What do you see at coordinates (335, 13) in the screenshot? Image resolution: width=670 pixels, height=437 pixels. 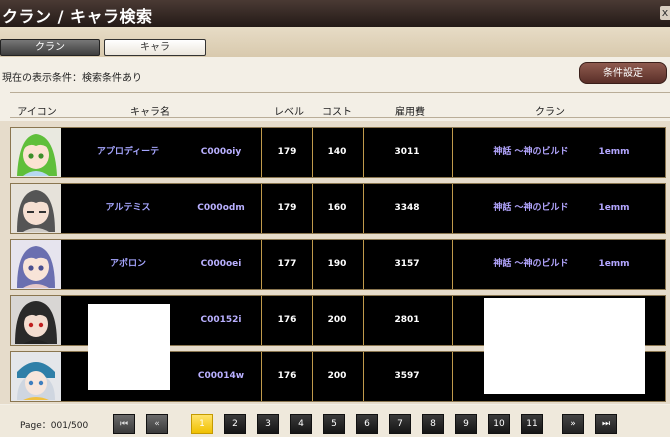 I see `title-bar: クラン / キャラ検索 x` at bounding box center [335, 13].